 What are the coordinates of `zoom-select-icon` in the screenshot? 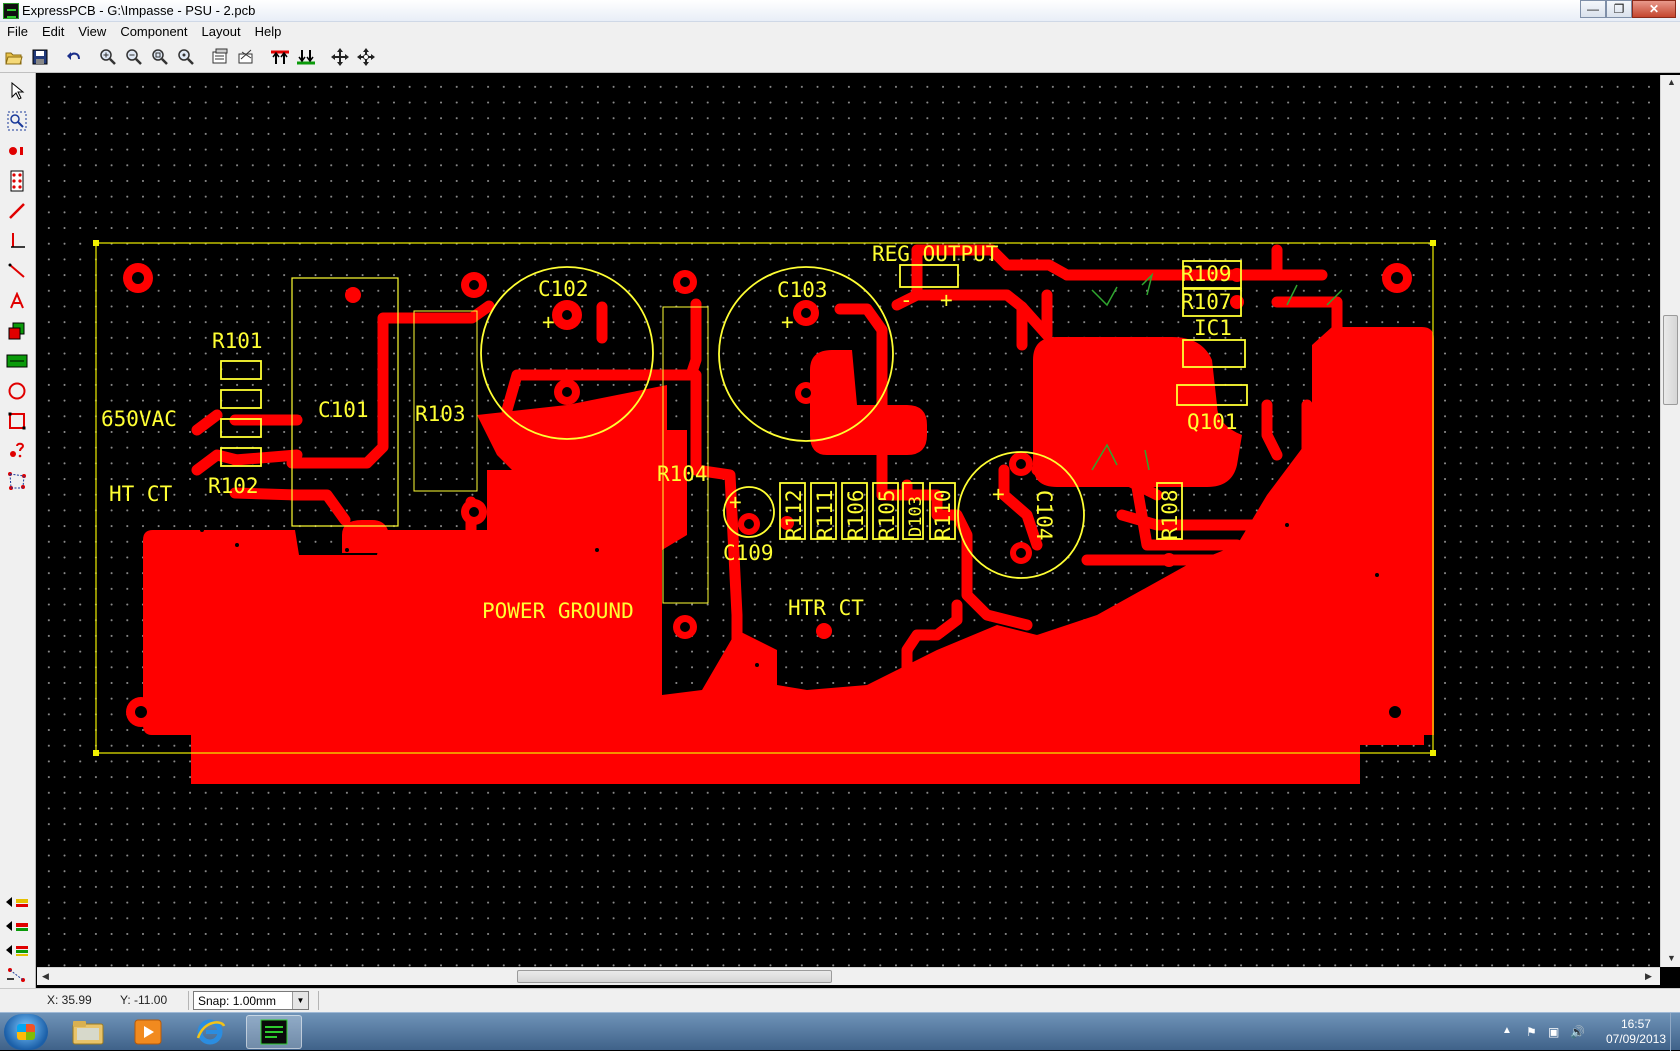 It's located at (17, 121).